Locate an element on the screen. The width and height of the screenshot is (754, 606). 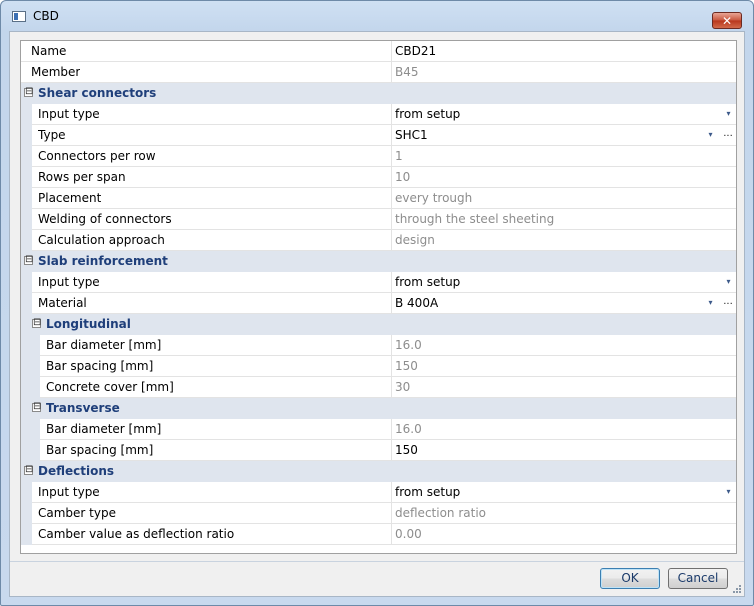
category-shear-connectors: ⊟ Shear connectors is located at coordinates (378, 93).